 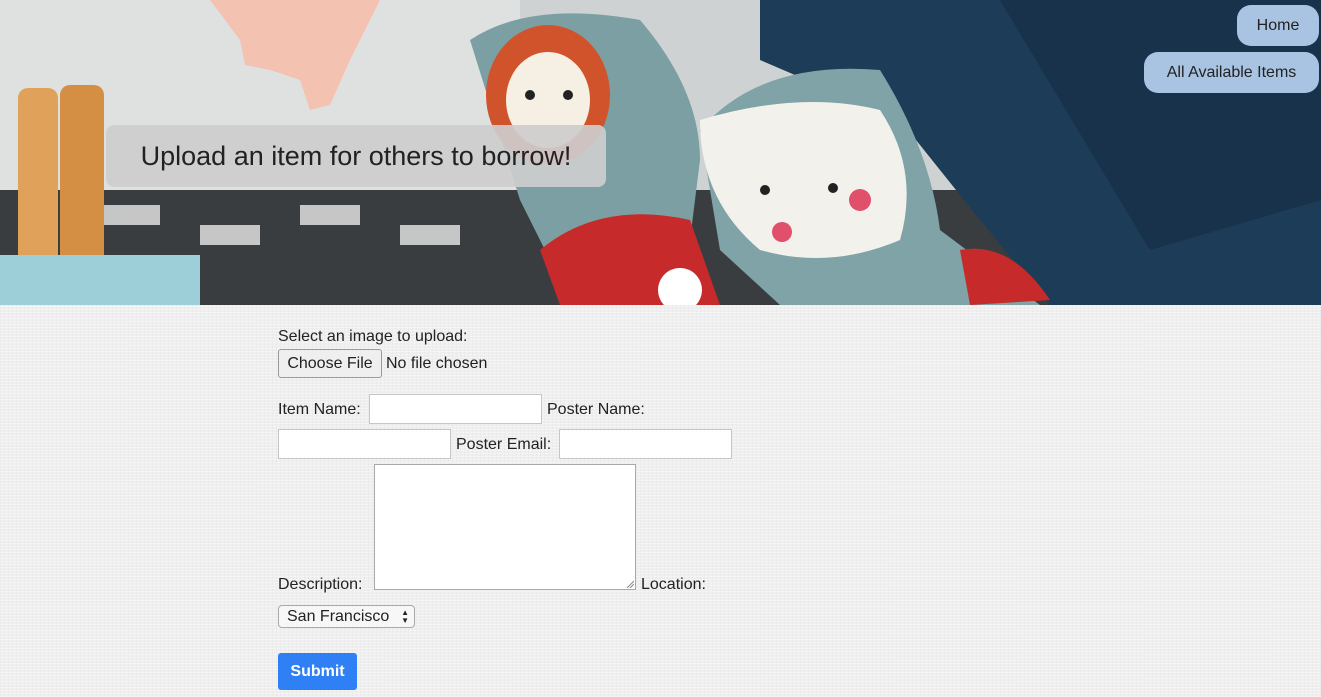 What do you see at coordinates (504, 444) in the screenshot?
I see `poster-email-label: Poster Email:` at bounding box center [504, 444].